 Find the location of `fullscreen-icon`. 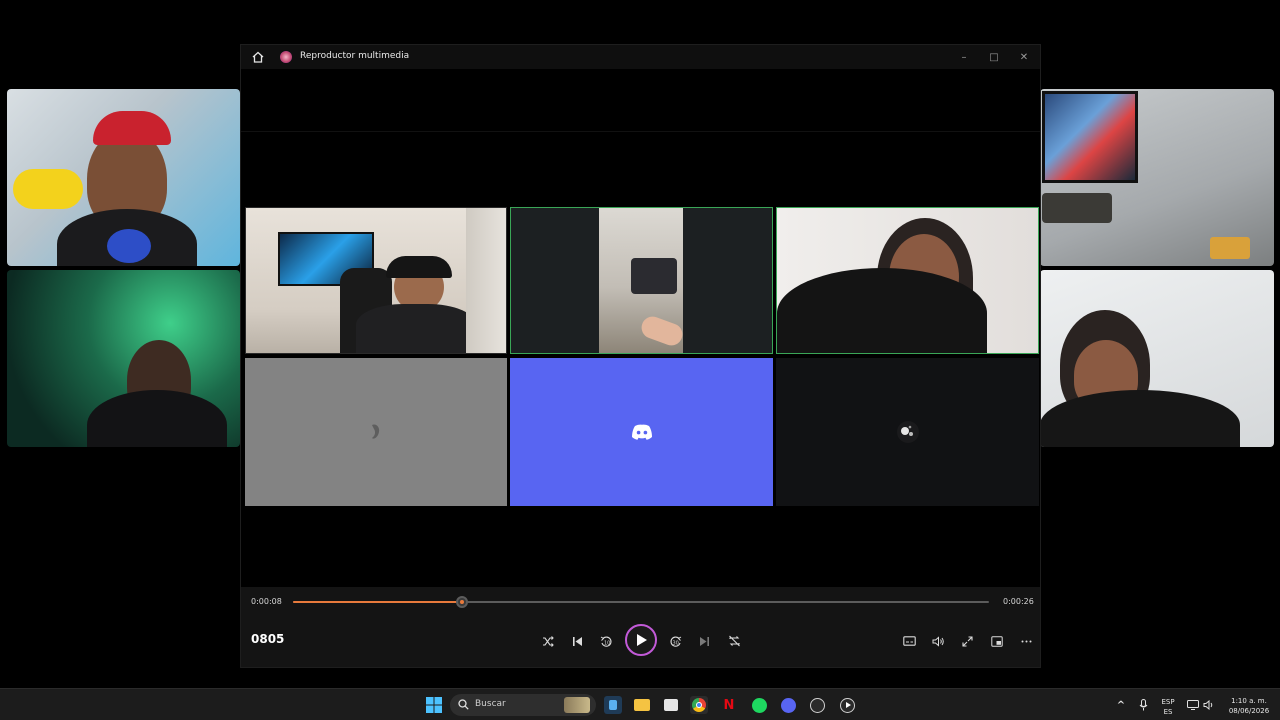

fullscreen-icon is located at coordinates (967, 641).